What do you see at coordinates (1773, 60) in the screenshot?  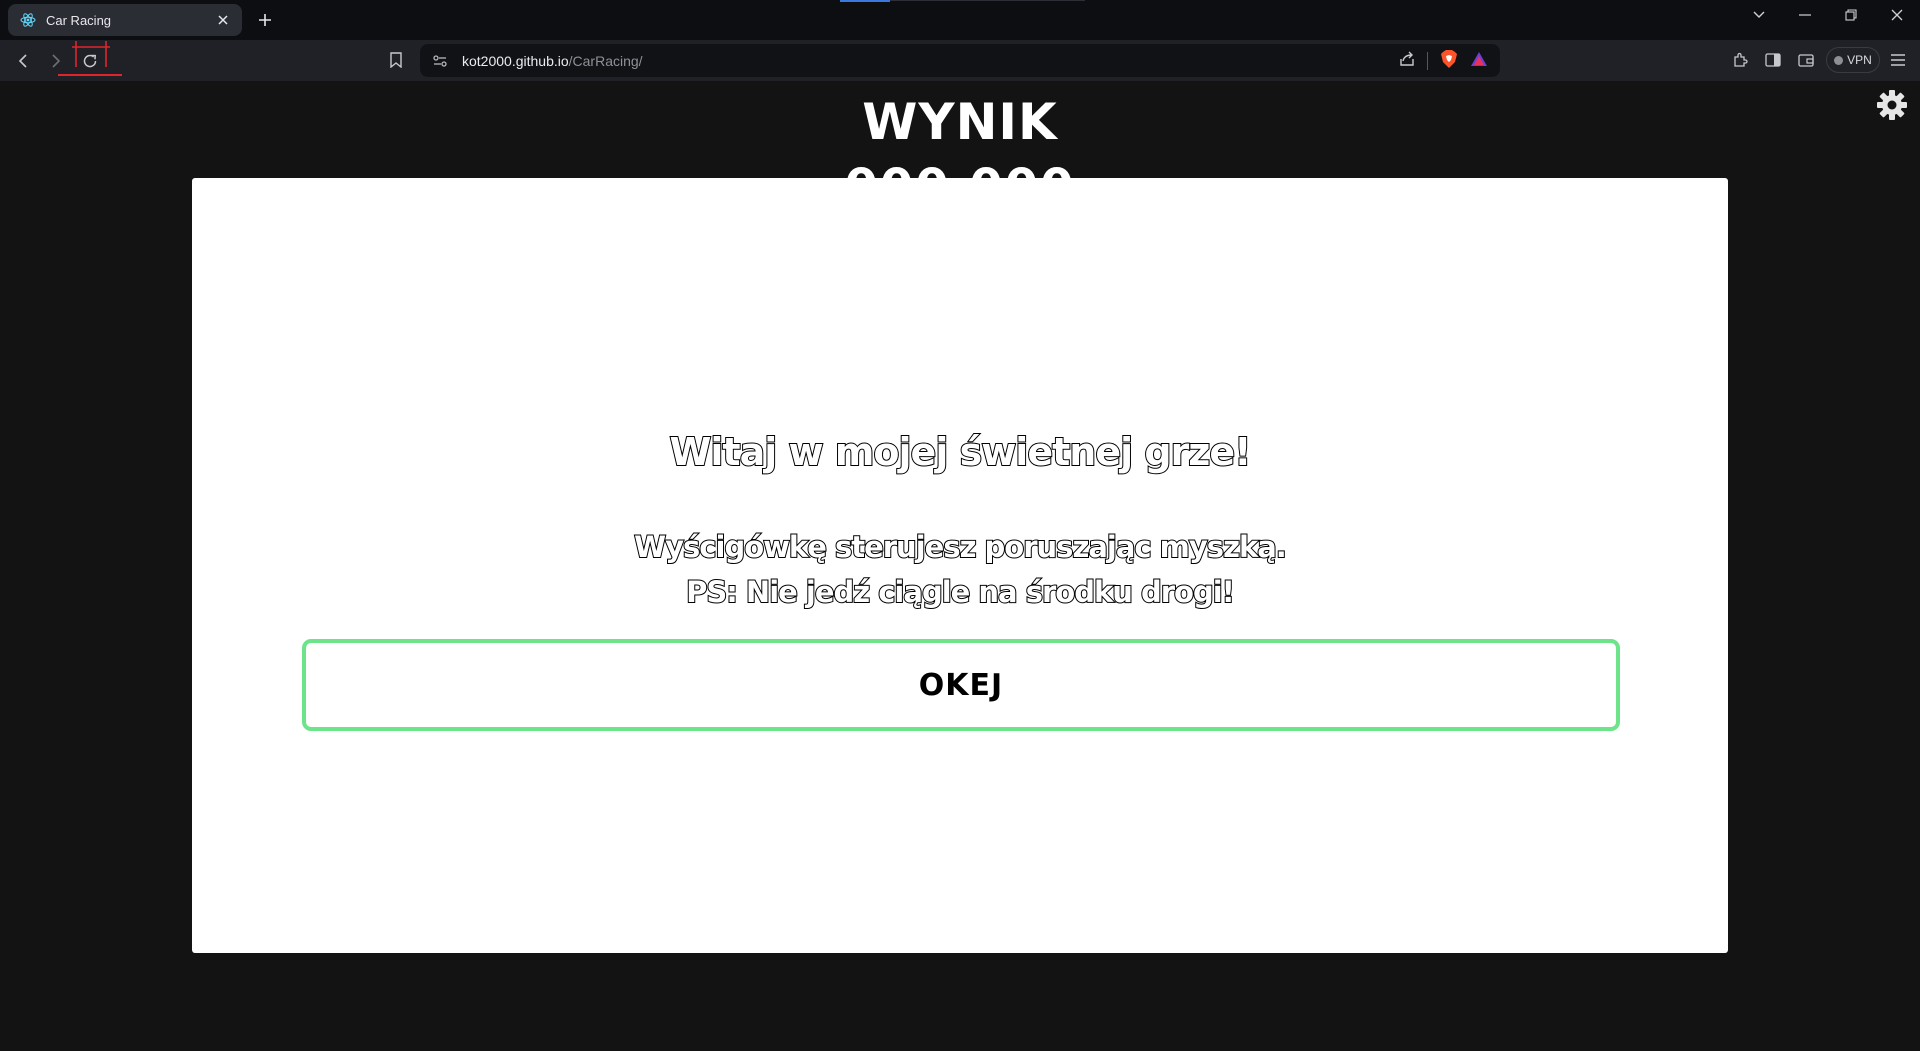 I see `sidebar-icon` at bounding box center [1773, 60].